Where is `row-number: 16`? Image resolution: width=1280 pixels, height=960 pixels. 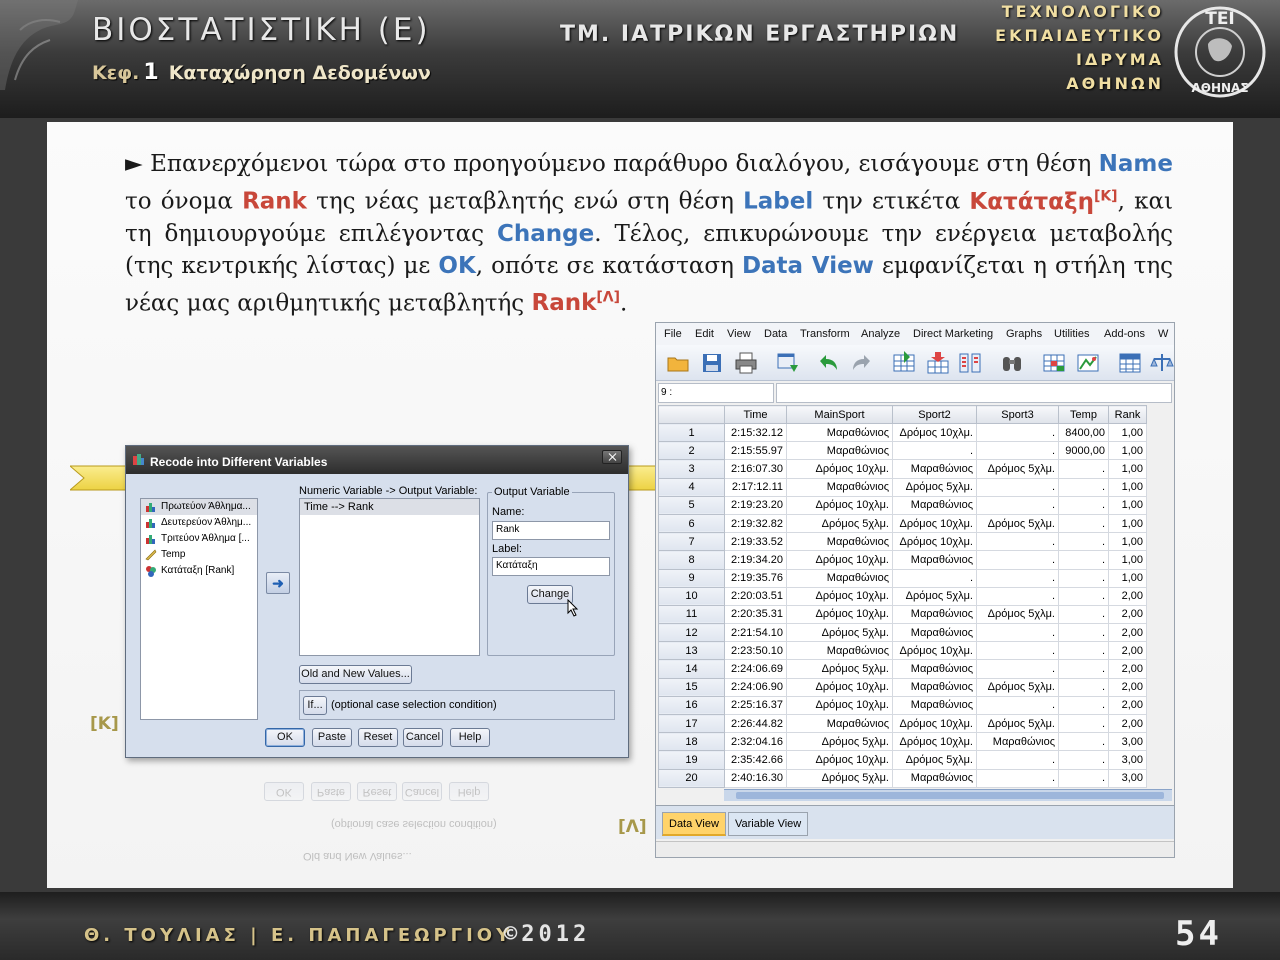 row-number: 16 is located at coordinates (691, 705).